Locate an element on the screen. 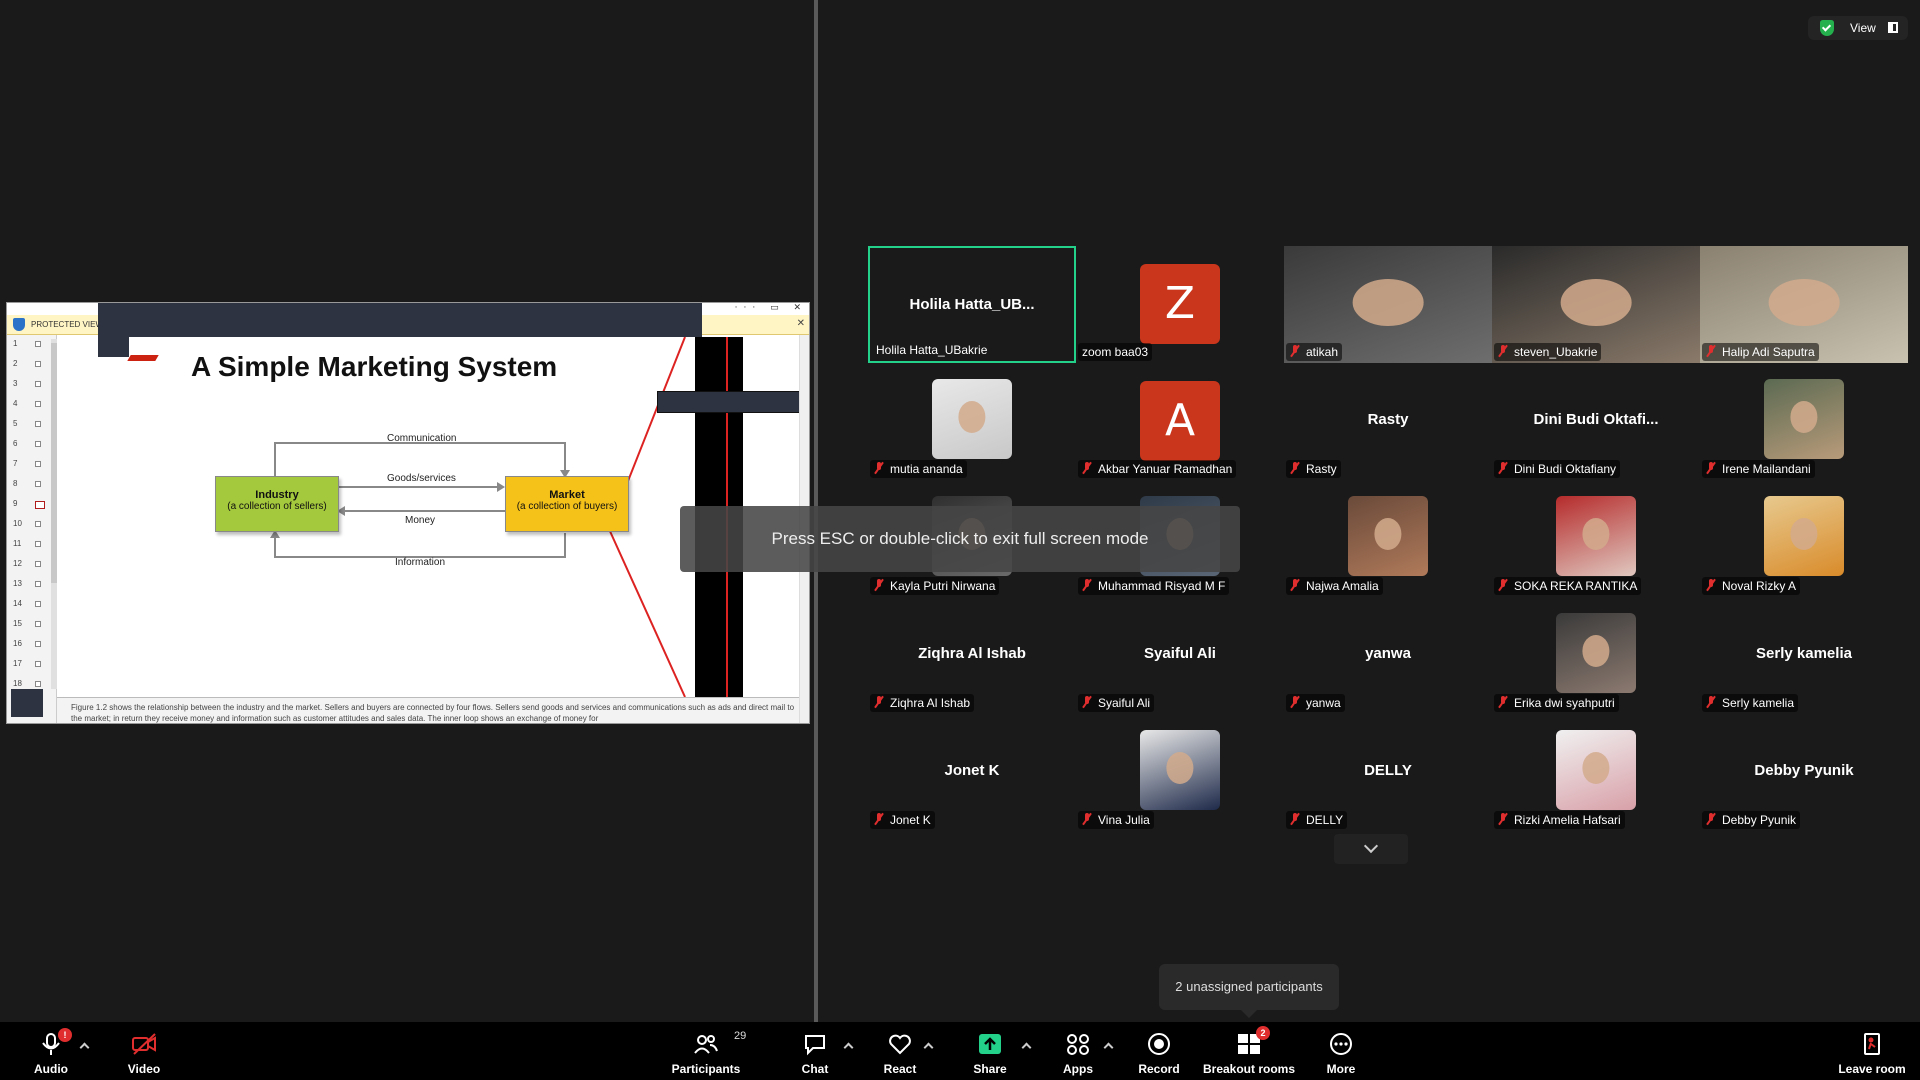 Image resolution: width=1920 pixels, height=1080 pixels. slide-thumbnail: 1 is located at coordinates (33, 345).